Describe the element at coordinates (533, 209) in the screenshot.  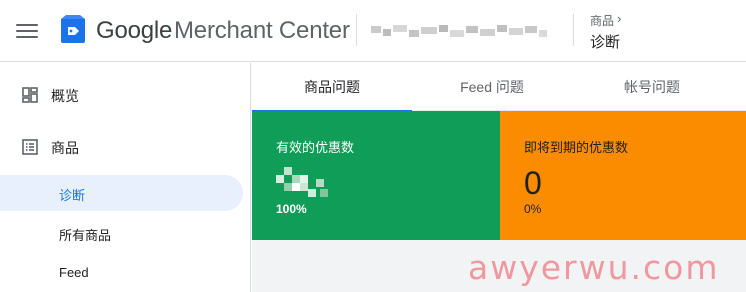
I see `card-percent: 0%` at that location.